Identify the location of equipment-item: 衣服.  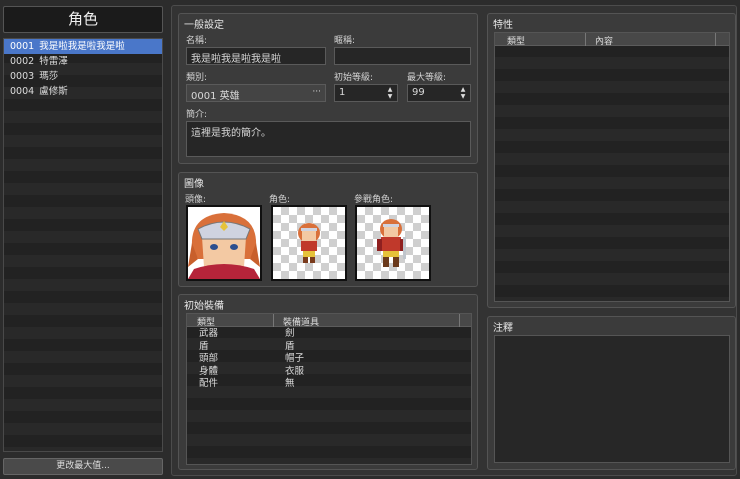
(295, 371).